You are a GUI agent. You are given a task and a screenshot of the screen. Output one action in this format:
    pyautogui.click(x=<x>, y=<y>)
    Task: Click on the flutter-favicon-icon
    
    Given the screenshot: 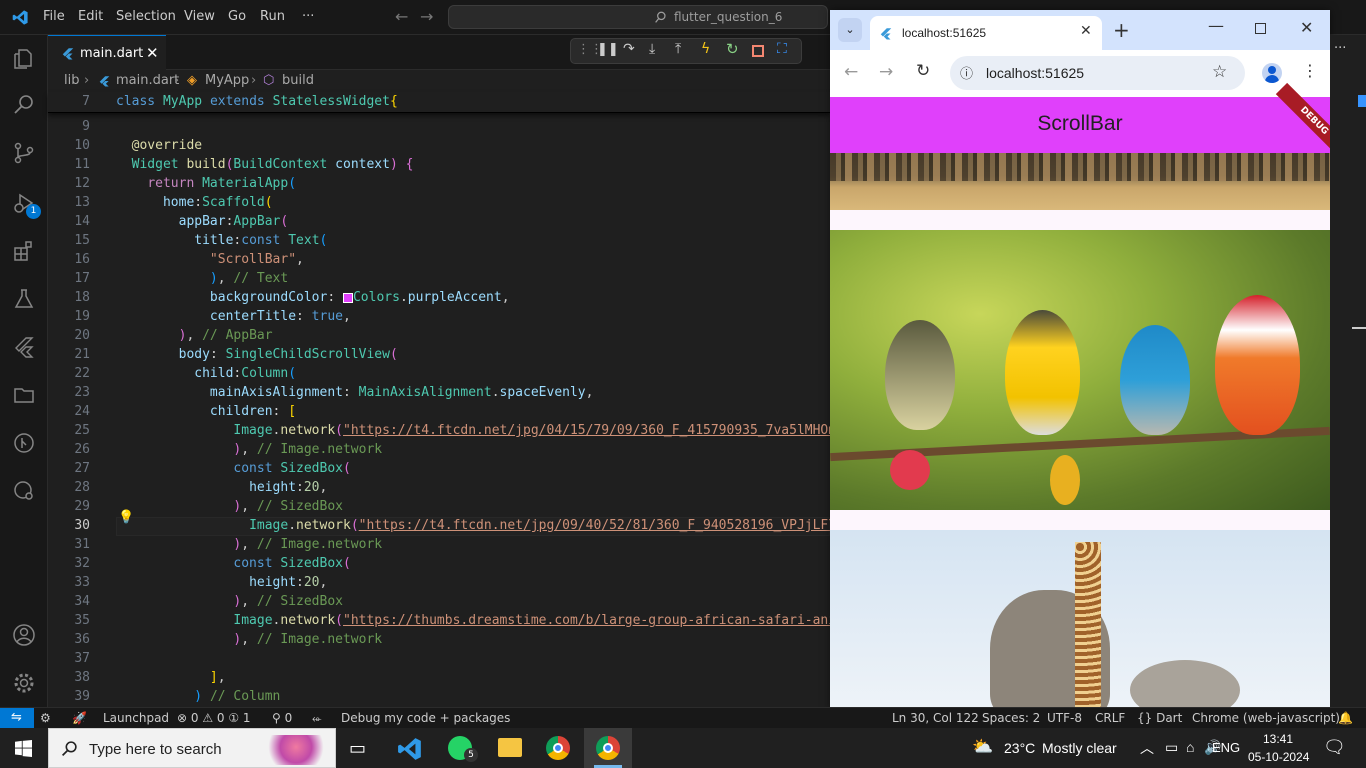 What is the action you would take?
    pyautogui.click(x=886, y=34)
    